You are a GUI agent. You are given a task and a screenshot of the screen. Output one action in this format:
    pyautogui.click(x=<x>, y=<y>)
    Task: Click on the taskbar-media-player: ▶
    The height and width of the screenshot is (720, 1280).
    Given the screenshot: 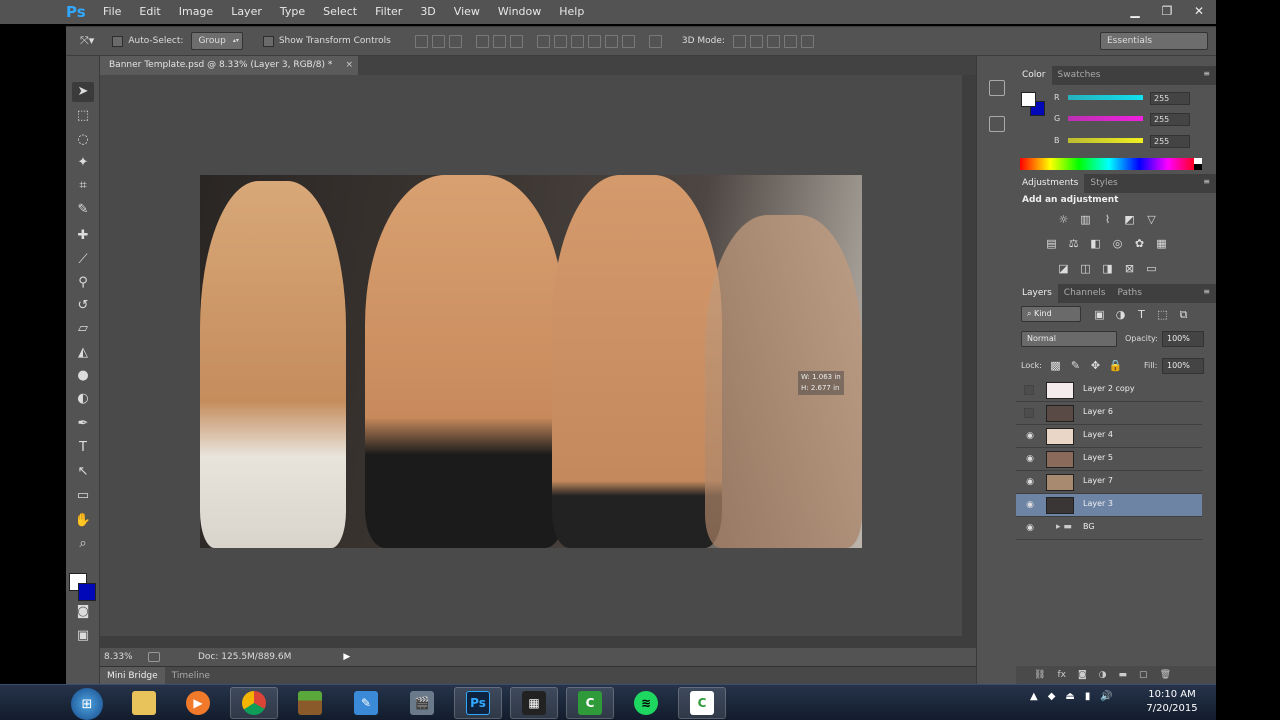 What is the action you would take?
    pyautogui.click(x=198, y=703)
    